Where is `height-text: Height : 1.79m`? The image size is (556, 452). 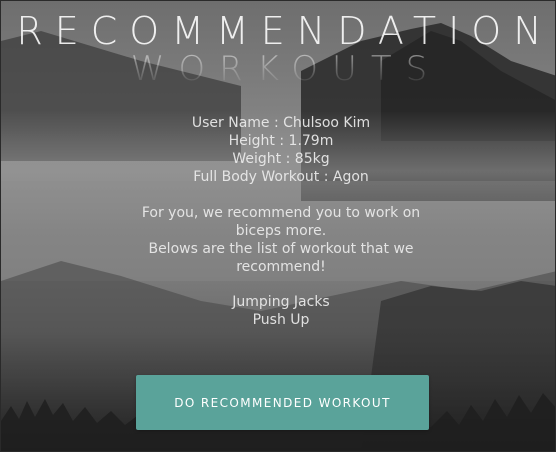 height-text: Height : 1.79m is located at coordinates (281, 141).